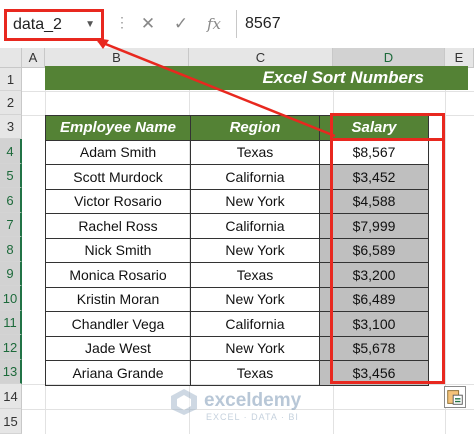 Image resolution: width=474 pixels, height=434 pixels. What do you see at coordinates (11, 58) in the screenshot?
I see `select-all-corner` at bounding box center [11, 58].